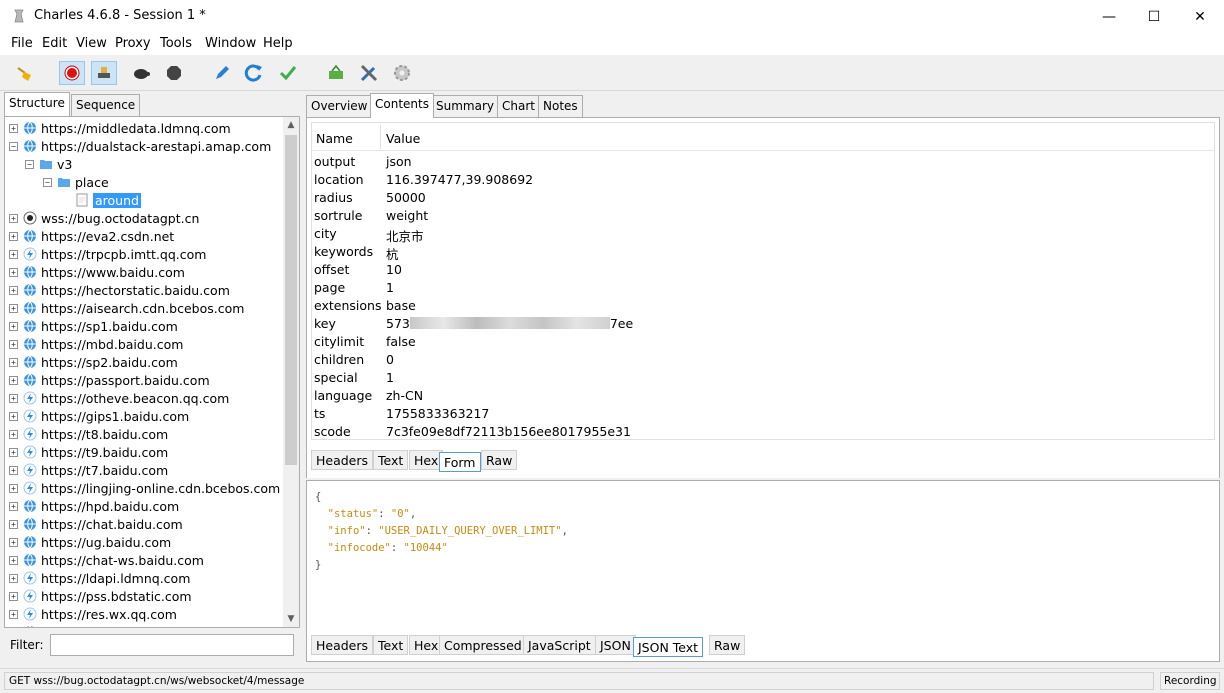  I want to click on form-row: extensions base, so click(763, 306).